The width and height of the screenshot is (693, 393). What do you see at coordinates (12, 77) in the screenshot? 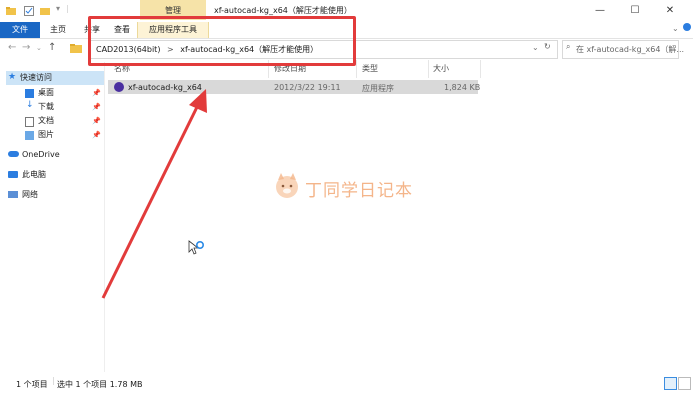
I see `star-icon: ★` at bounding box center [12, 77].